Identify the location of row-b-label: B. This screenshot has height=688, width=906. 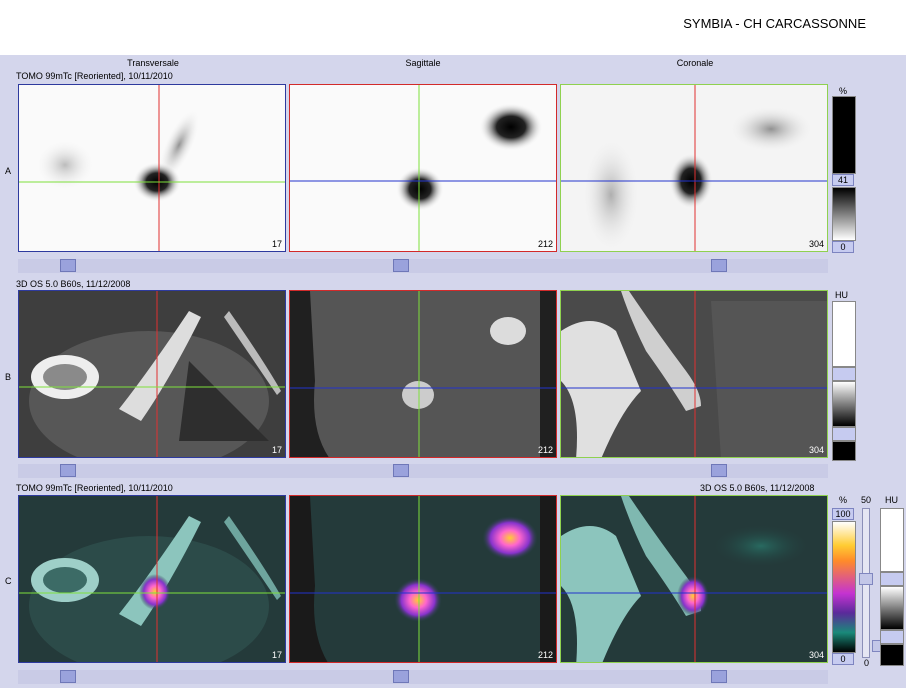
(8, 377).